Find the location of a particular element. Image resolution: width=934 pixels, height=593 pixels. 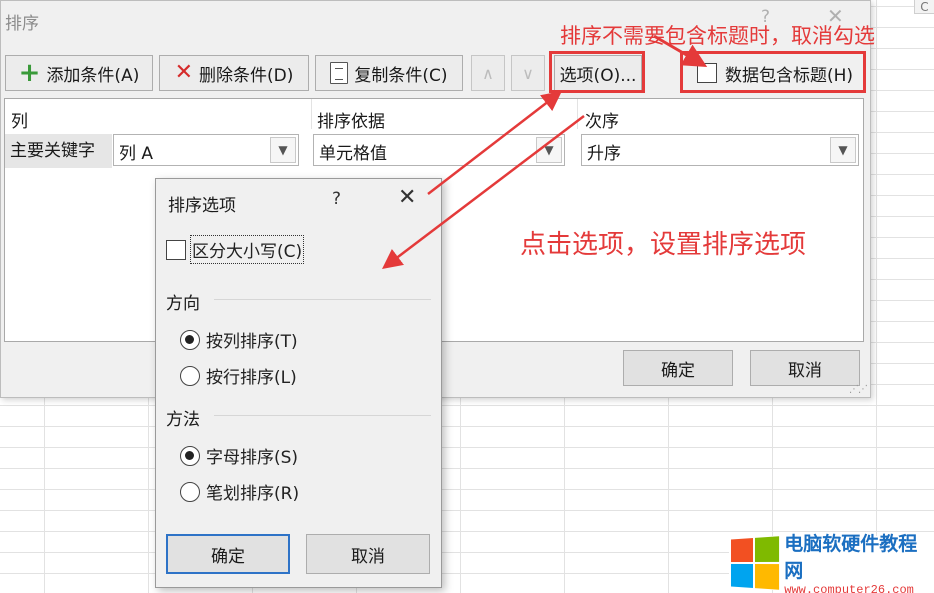

copy-condition-label: 复制条件(C) is located at coordinates (401, 75).